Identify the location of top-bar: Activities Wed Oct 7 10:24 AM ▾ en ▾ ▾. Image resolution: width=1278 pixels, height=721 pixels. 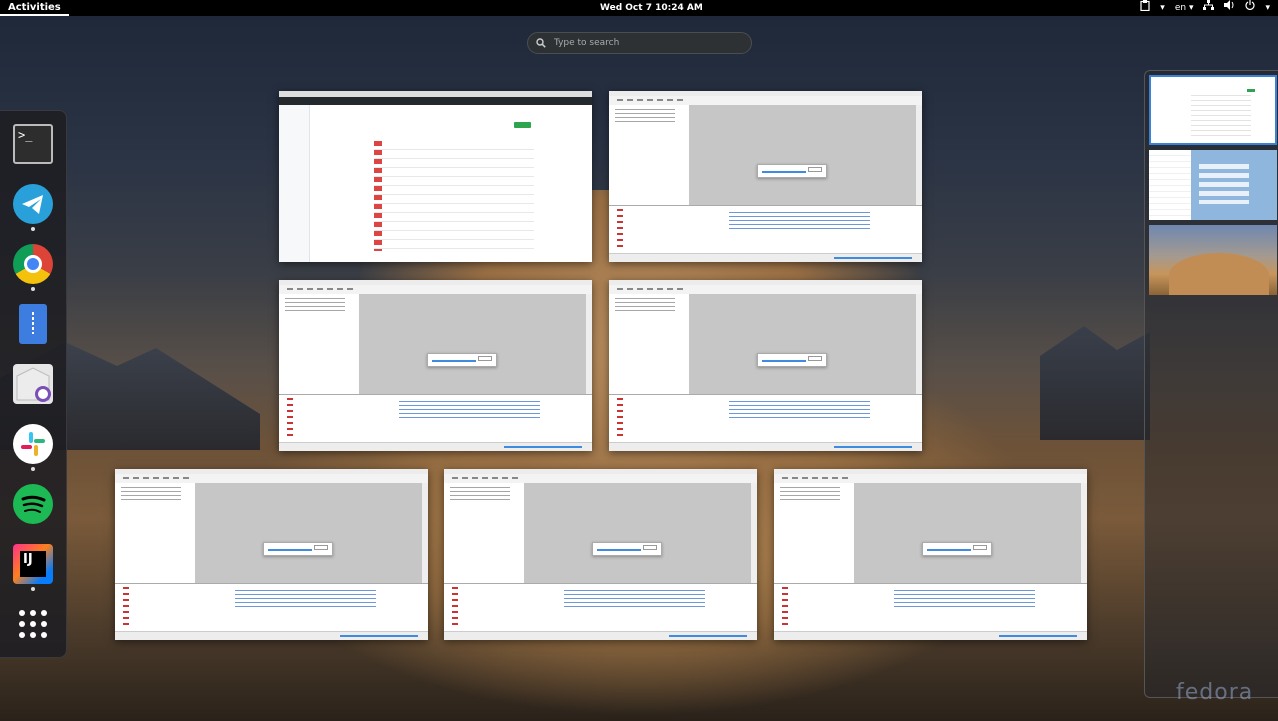
(639, 8).